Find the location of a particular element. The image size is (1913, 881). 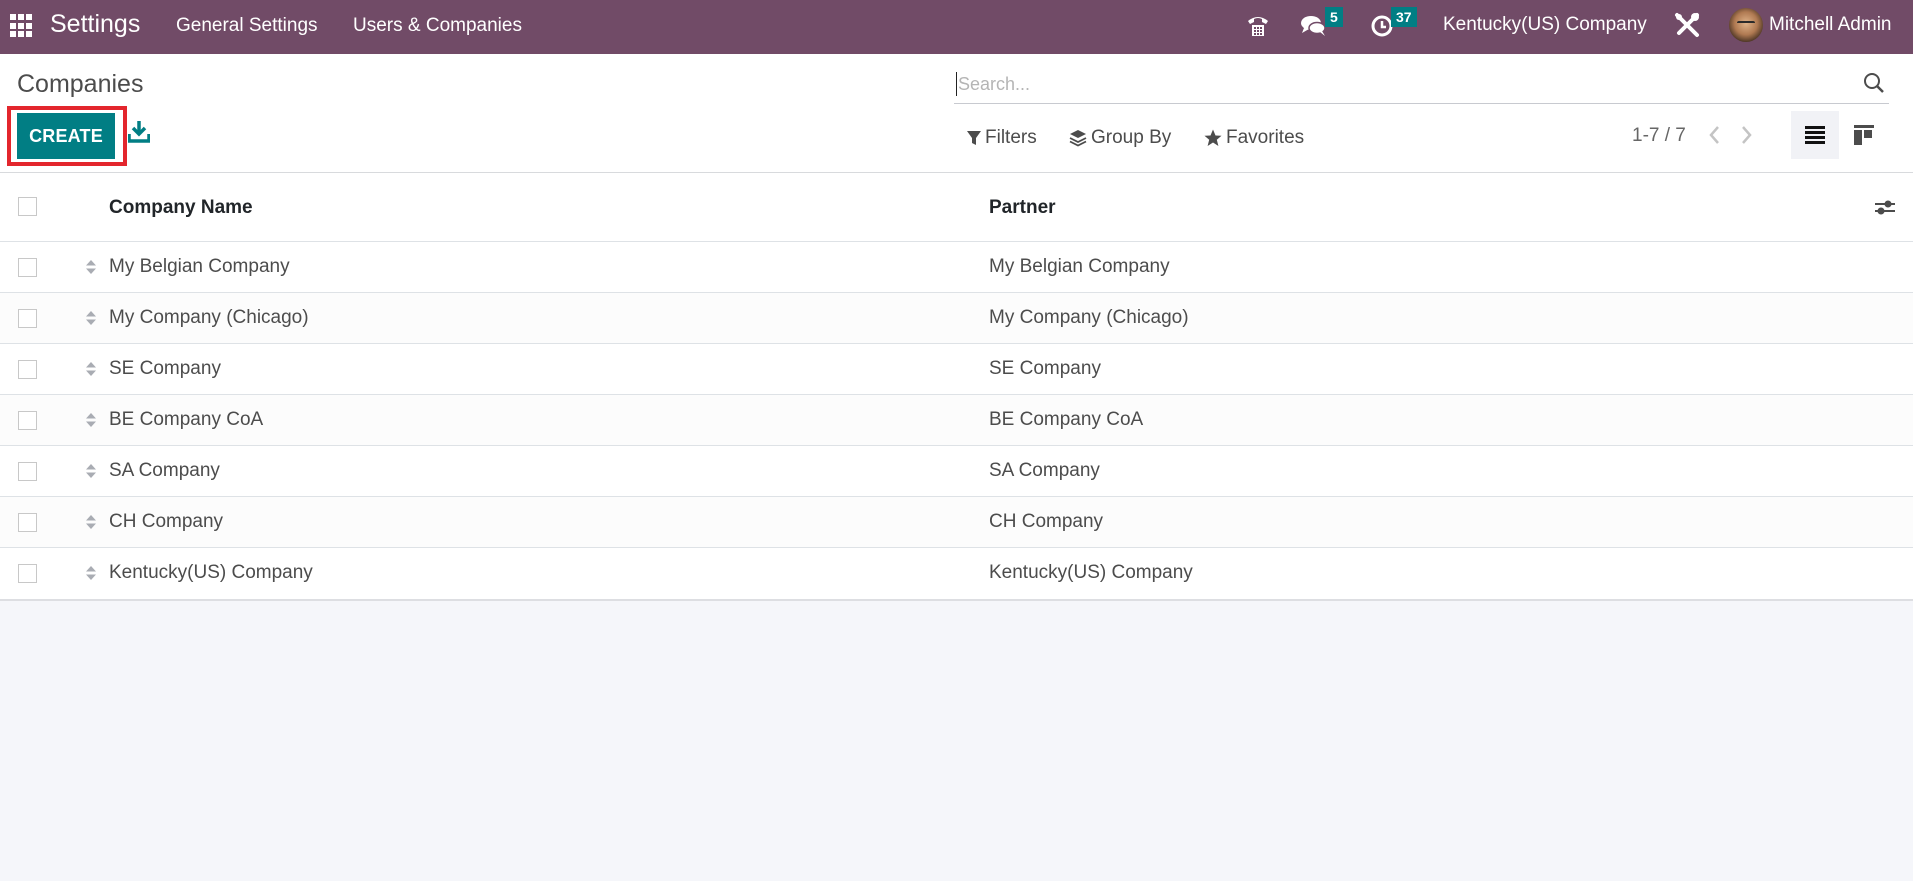

table-row: My Belgian Company My Belgian Company is located at coordinates (956, 267).